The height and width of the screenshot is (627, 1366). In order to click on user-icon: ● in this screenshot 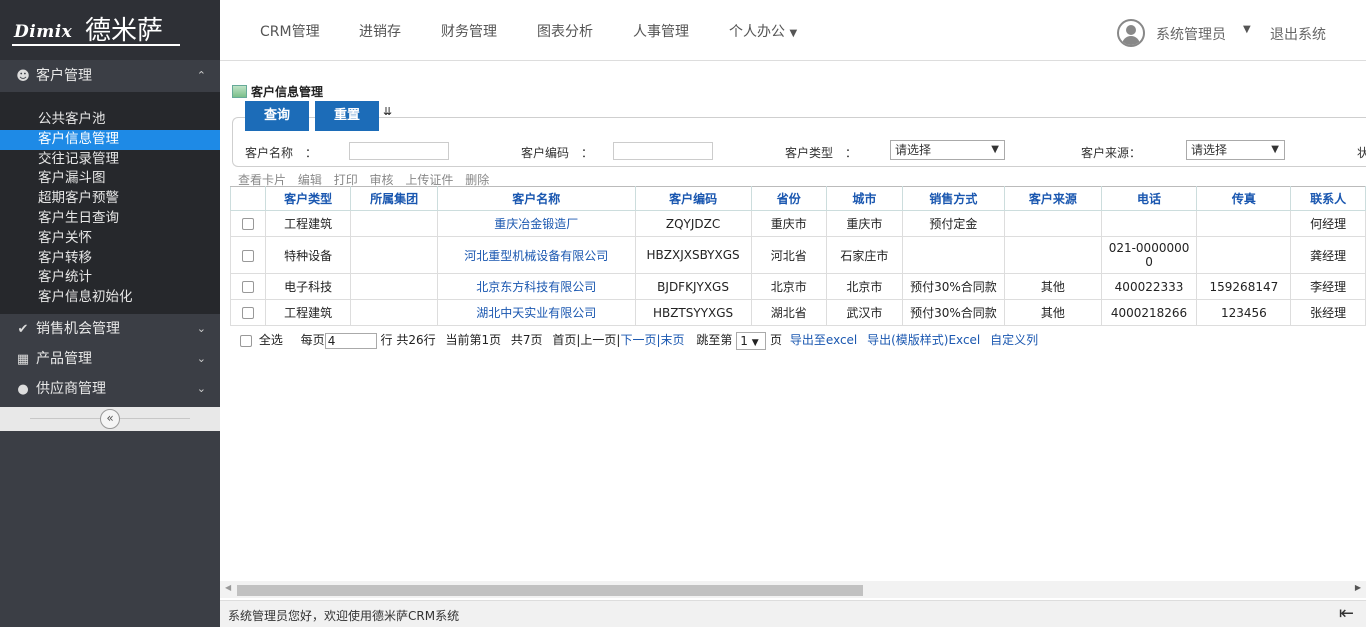, I will do `click(23, 389)`.